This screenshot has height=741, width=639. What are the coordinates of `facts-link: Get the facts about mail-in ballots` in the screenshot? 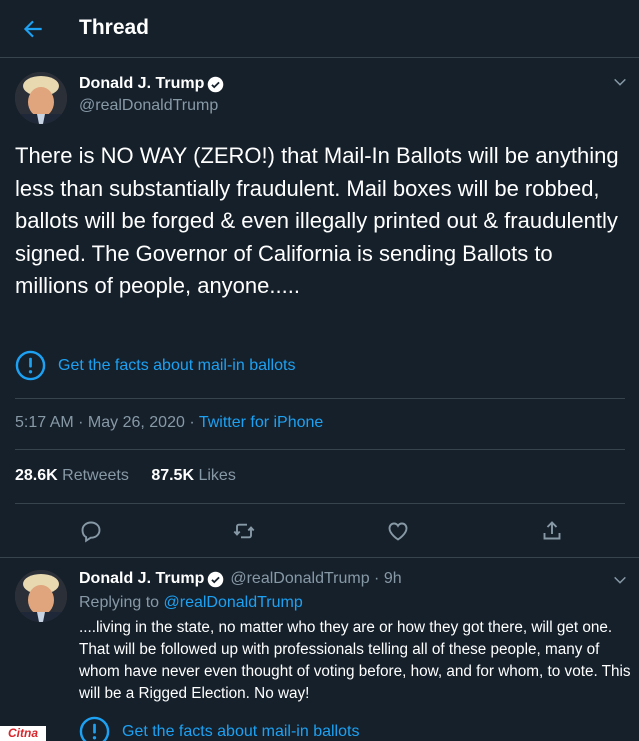 It's located at (155, 365).